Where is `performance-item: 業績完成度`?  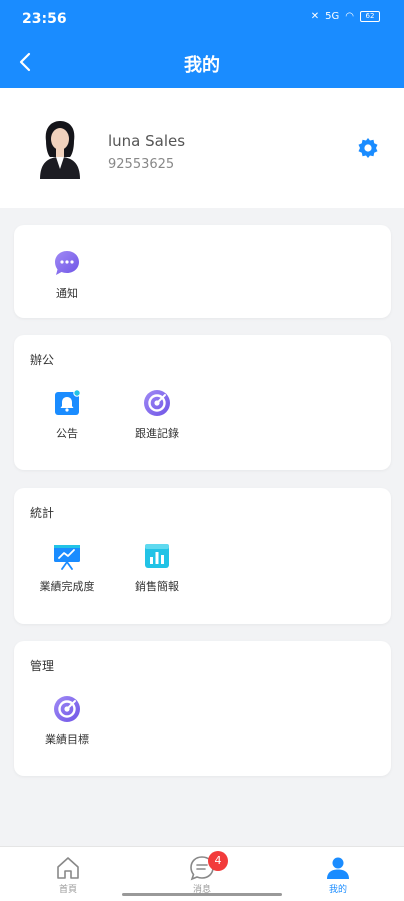
performance-item: 業績完成度 is located at coordinates (67, 568).